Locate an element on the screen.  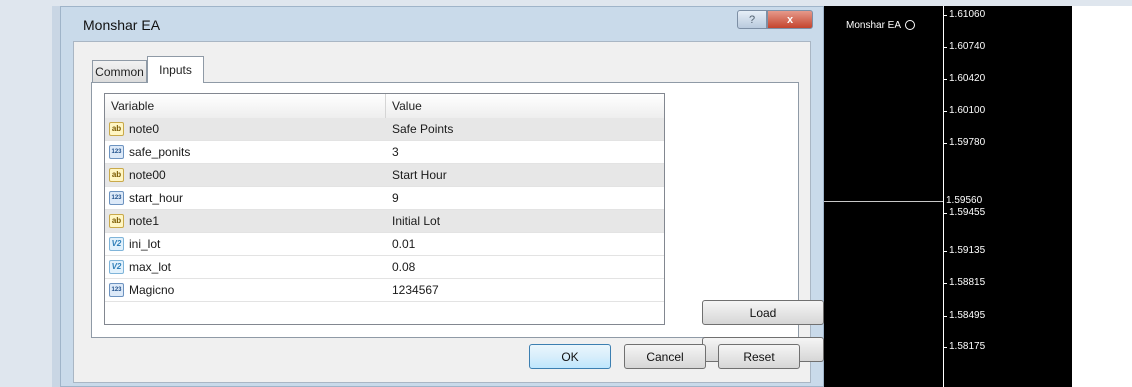
help-icon: ? is located at coordinates (752, 19).